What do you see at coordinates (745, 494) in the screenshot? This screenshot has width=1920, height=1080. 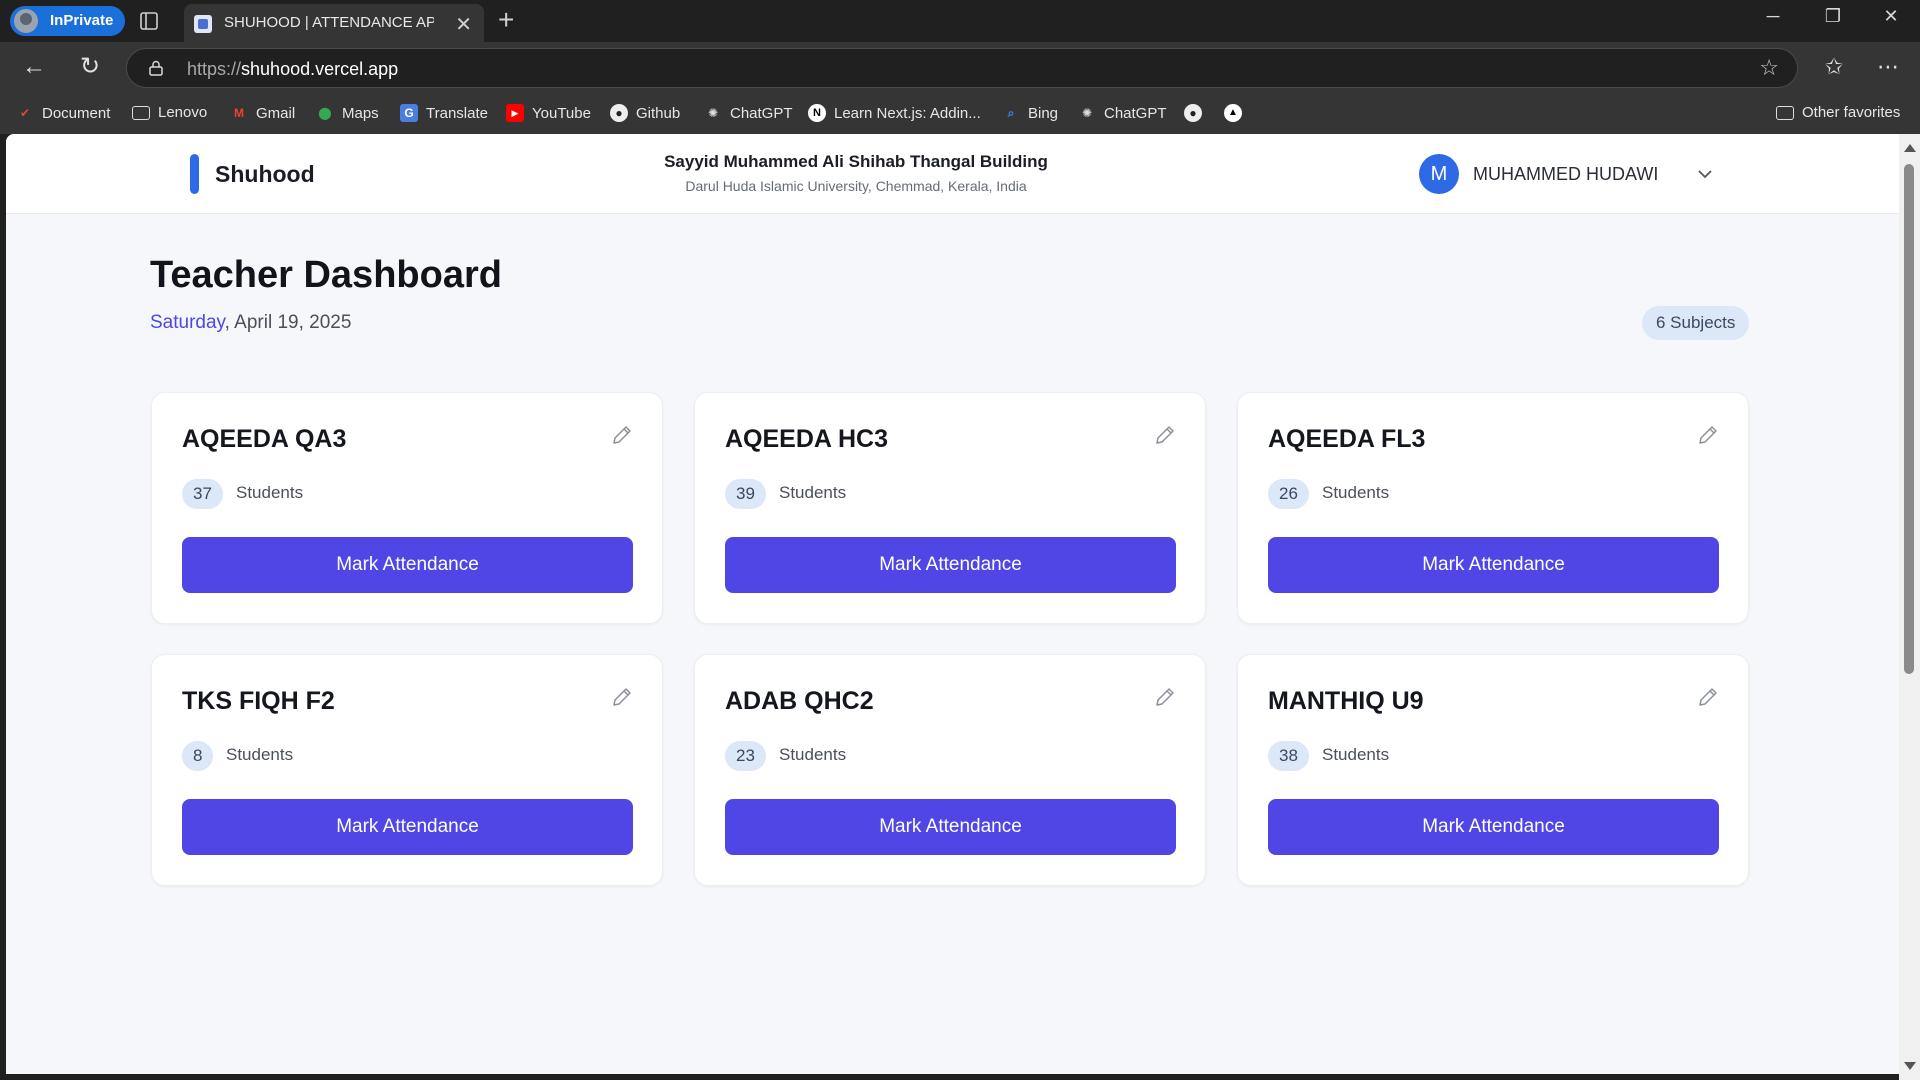 I see `student-count-badge: 39` at bounding box center [745, 494].